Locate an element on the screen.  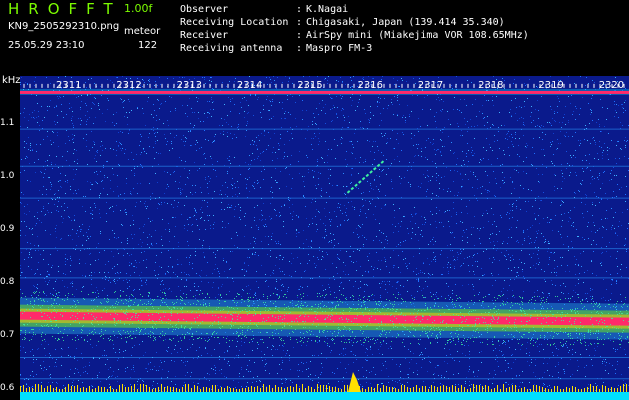
x-tick-label: 2315 is located at coordinates (310, 85).